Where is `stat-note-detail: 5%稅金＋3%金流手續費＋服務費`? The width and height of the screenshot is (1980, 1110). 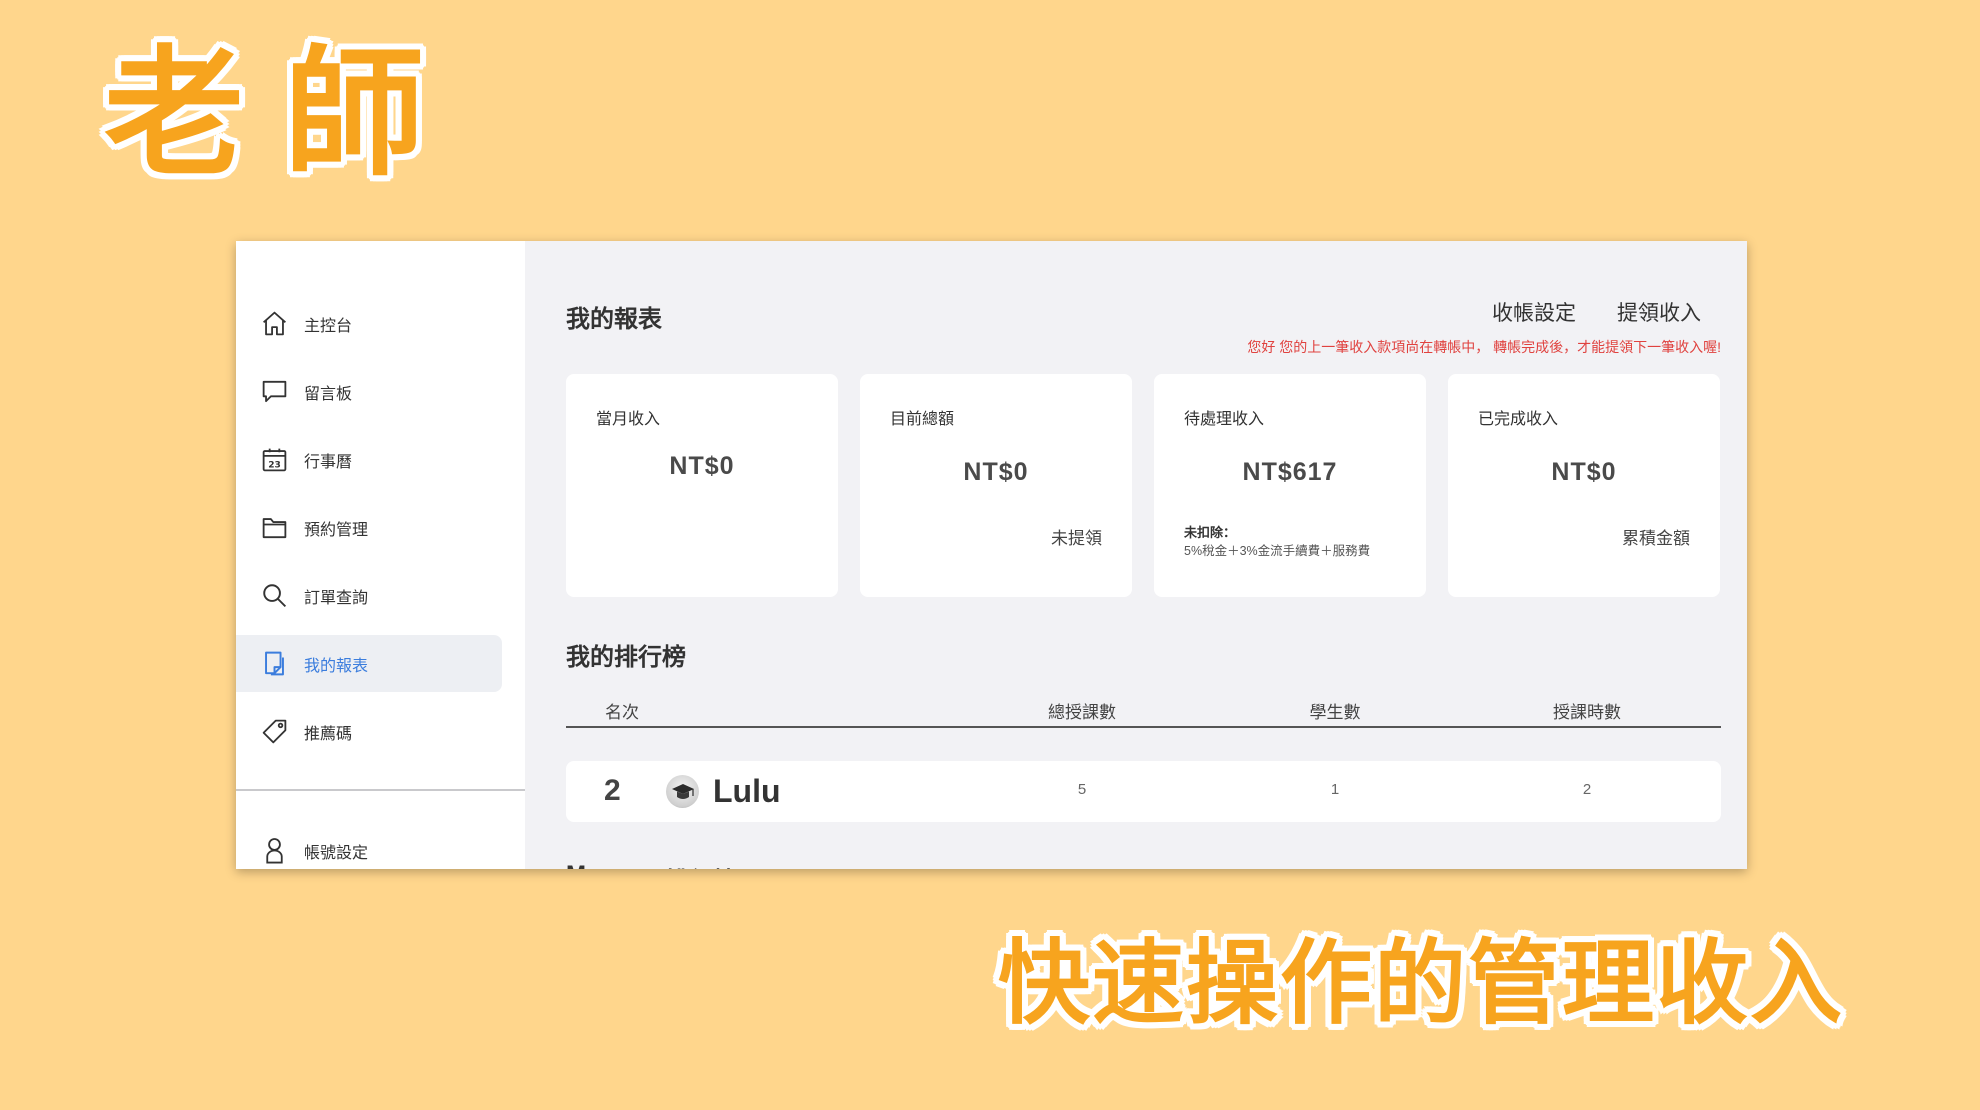
stat-note-detail: 5%稅金＋3%金流手續費＋服務費 is located at coordinates (1277, 551).